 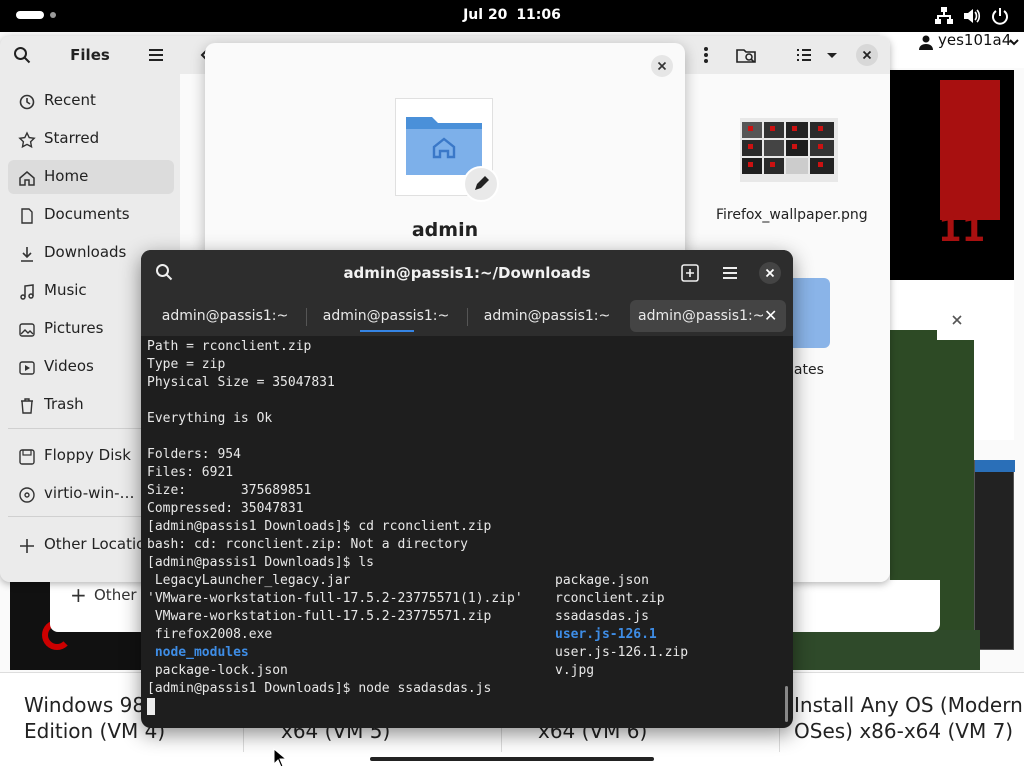 I want to click on ls-entry: ssadasdas.js, so click(x=602, y=616).